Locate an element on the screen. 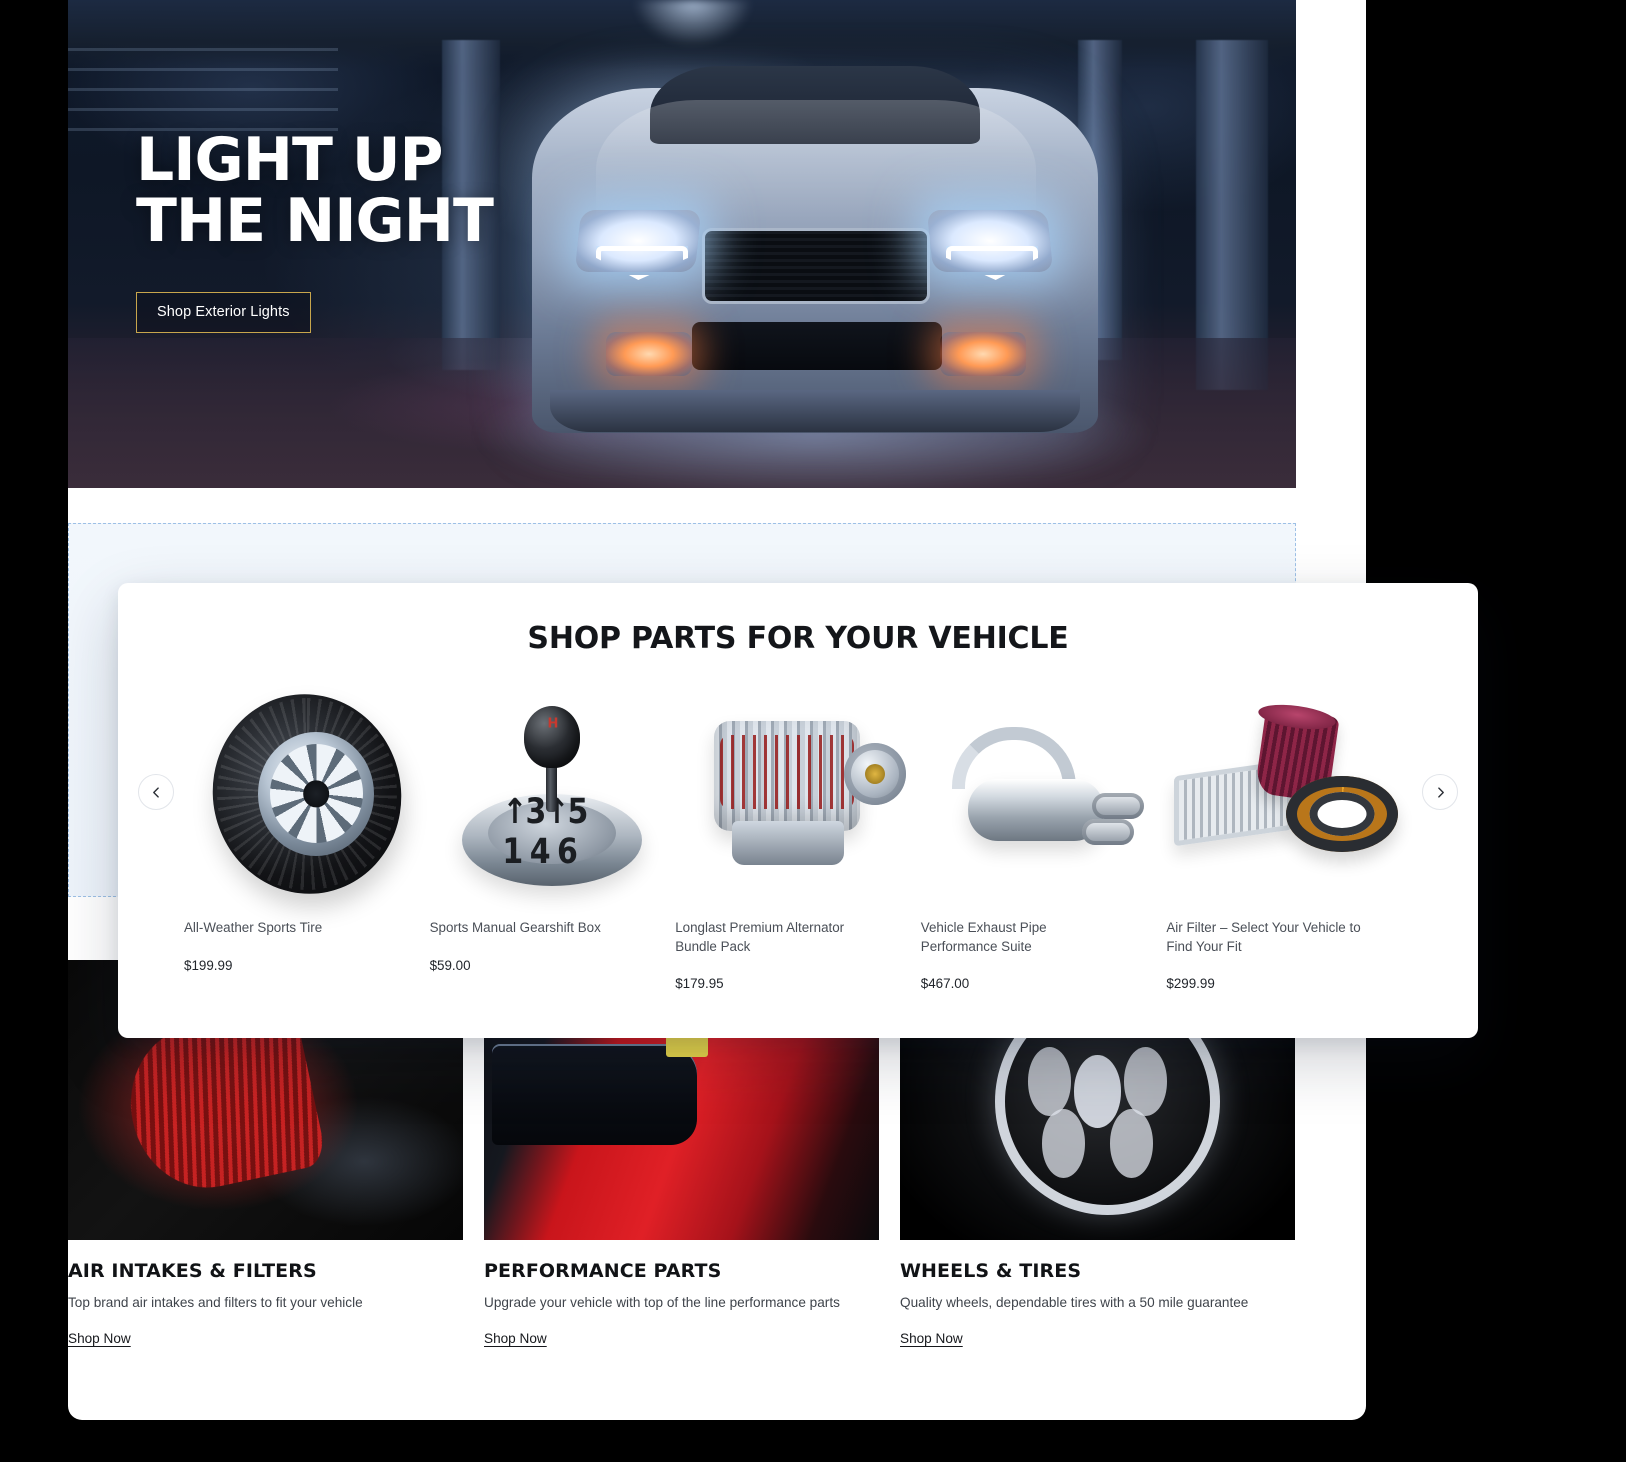 The height and width of the screenshot is (1462, 1626). air-filter-icon is located at coordinates (1289, 790).